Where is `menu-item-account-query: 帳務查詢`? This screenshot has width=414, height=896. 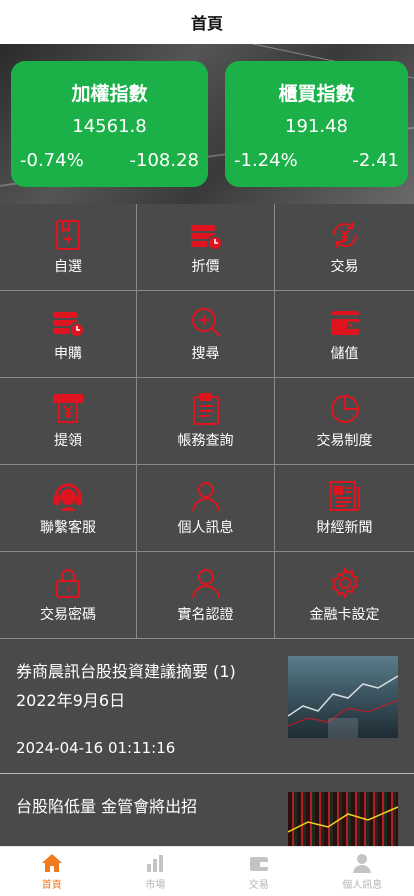 menu-item-account-query: 帳務查詢 is located at coordinates (206, 421).